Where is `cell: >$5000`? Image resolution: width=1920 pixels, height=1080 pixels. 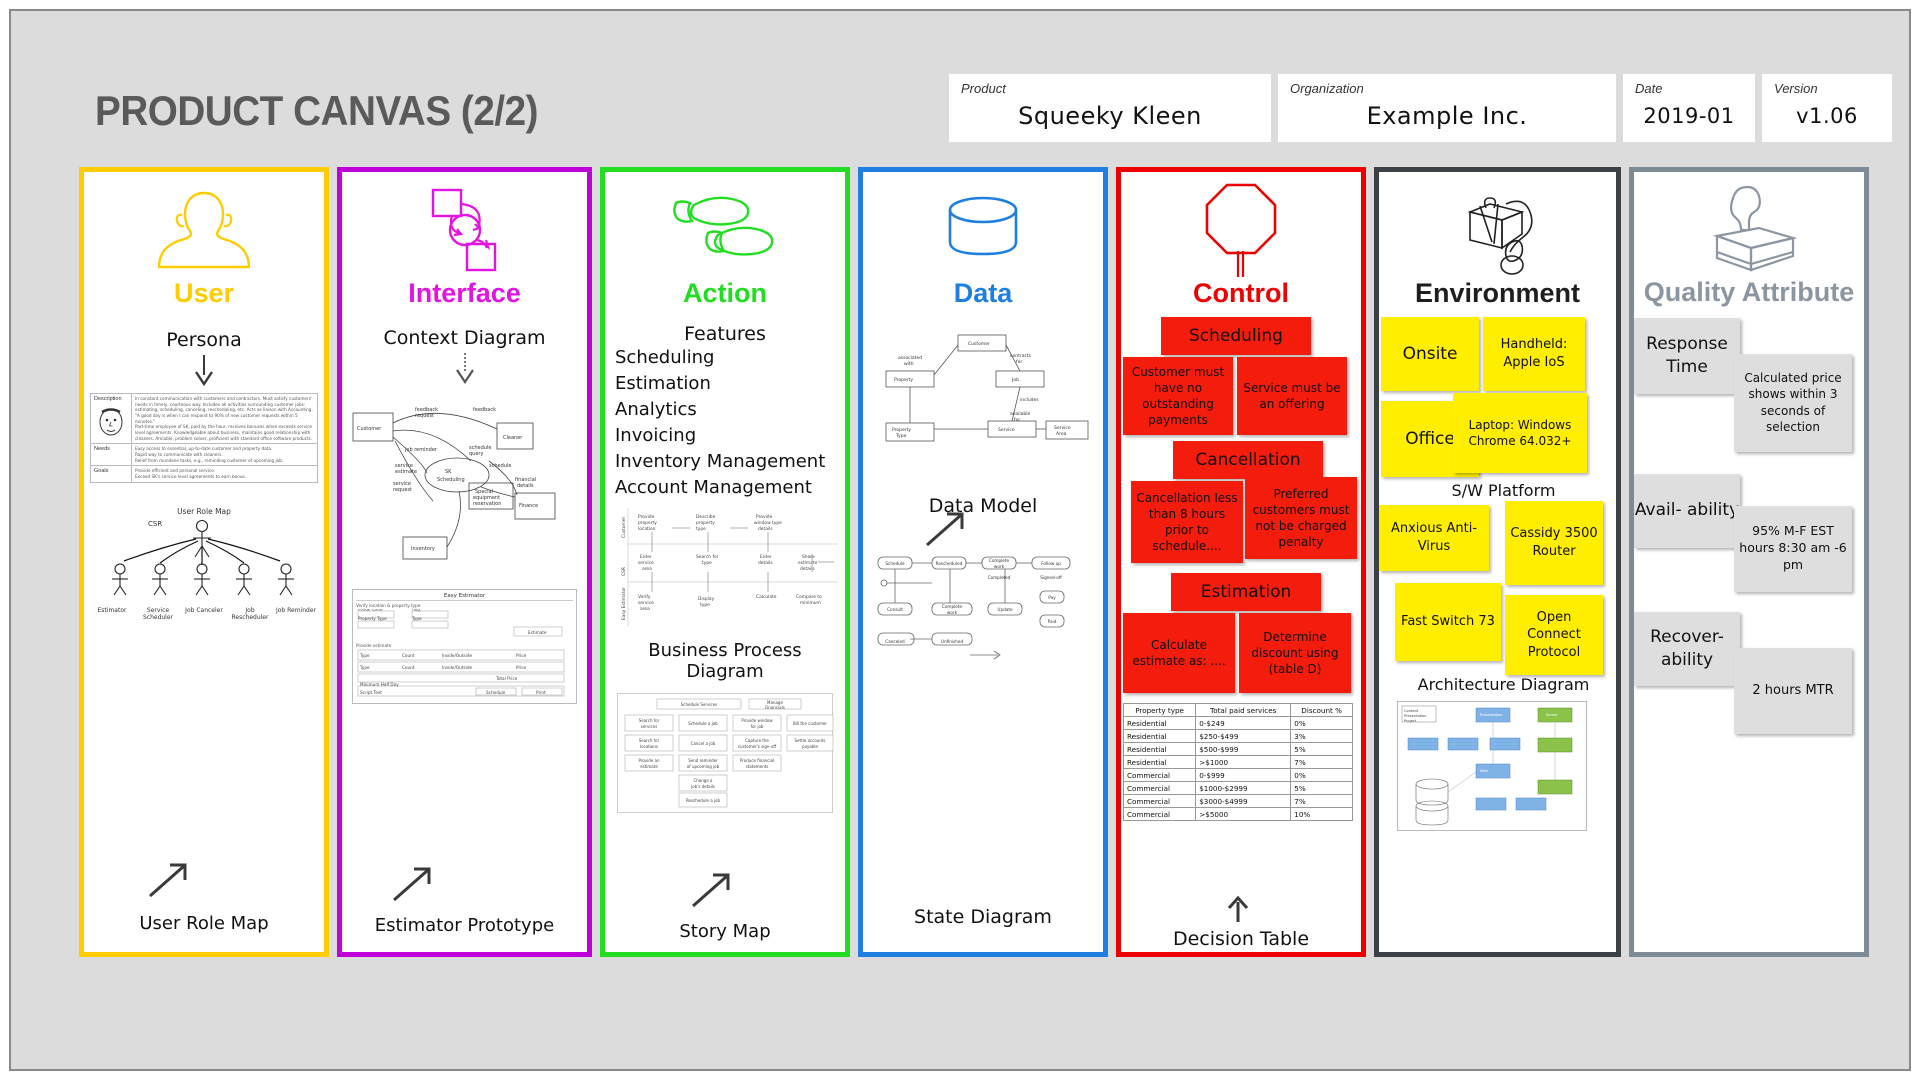 cell: >$5000 is located at coordinates (1243, 814).